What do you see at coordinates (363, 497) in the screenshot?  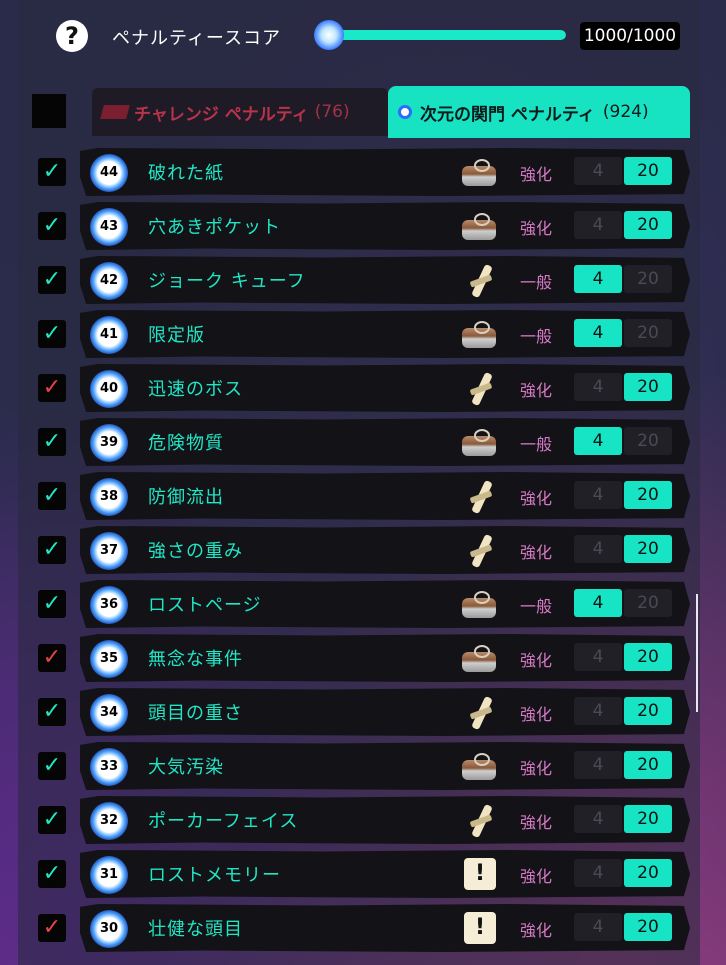 I see `penalty-row: ✓ 38 防御流出 強化 4 20` at bounding box center [363, 497].